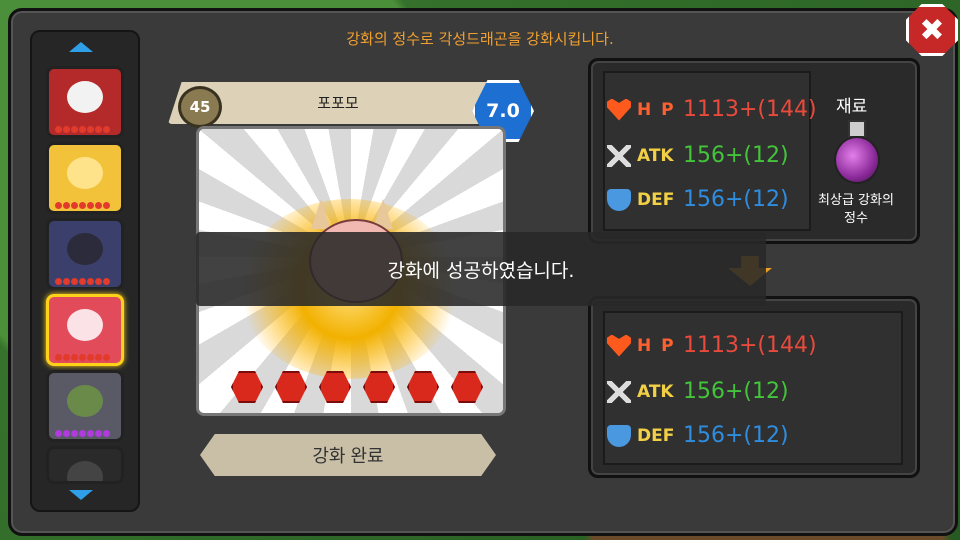  I want to click on material-name-line1: 최상급 강화의, so click(856, 200).